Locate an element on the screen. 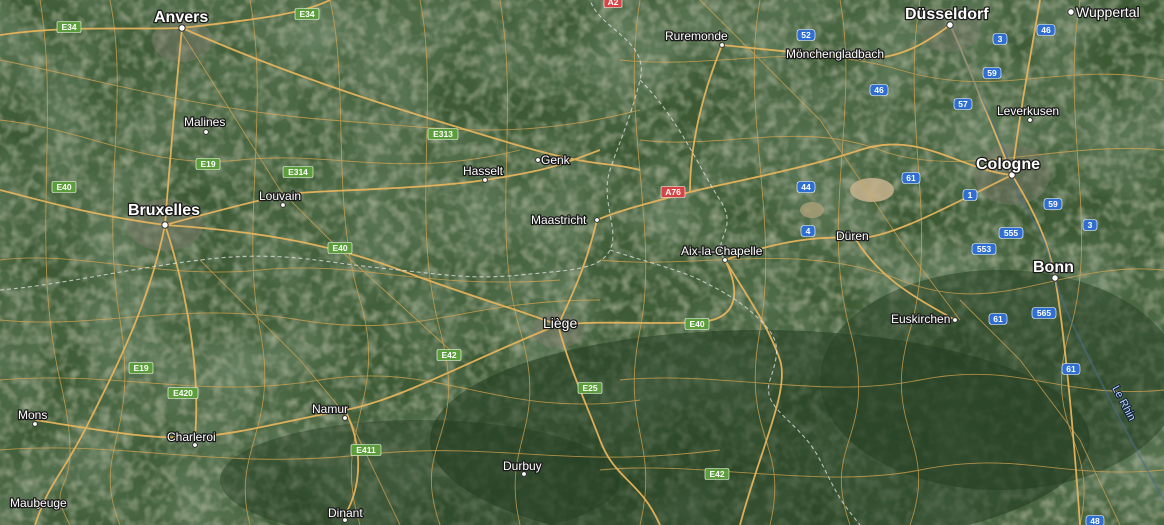 The height and width of the screenshot is (525, 1164). city-label: Liège is located at coordinates (560, 323).